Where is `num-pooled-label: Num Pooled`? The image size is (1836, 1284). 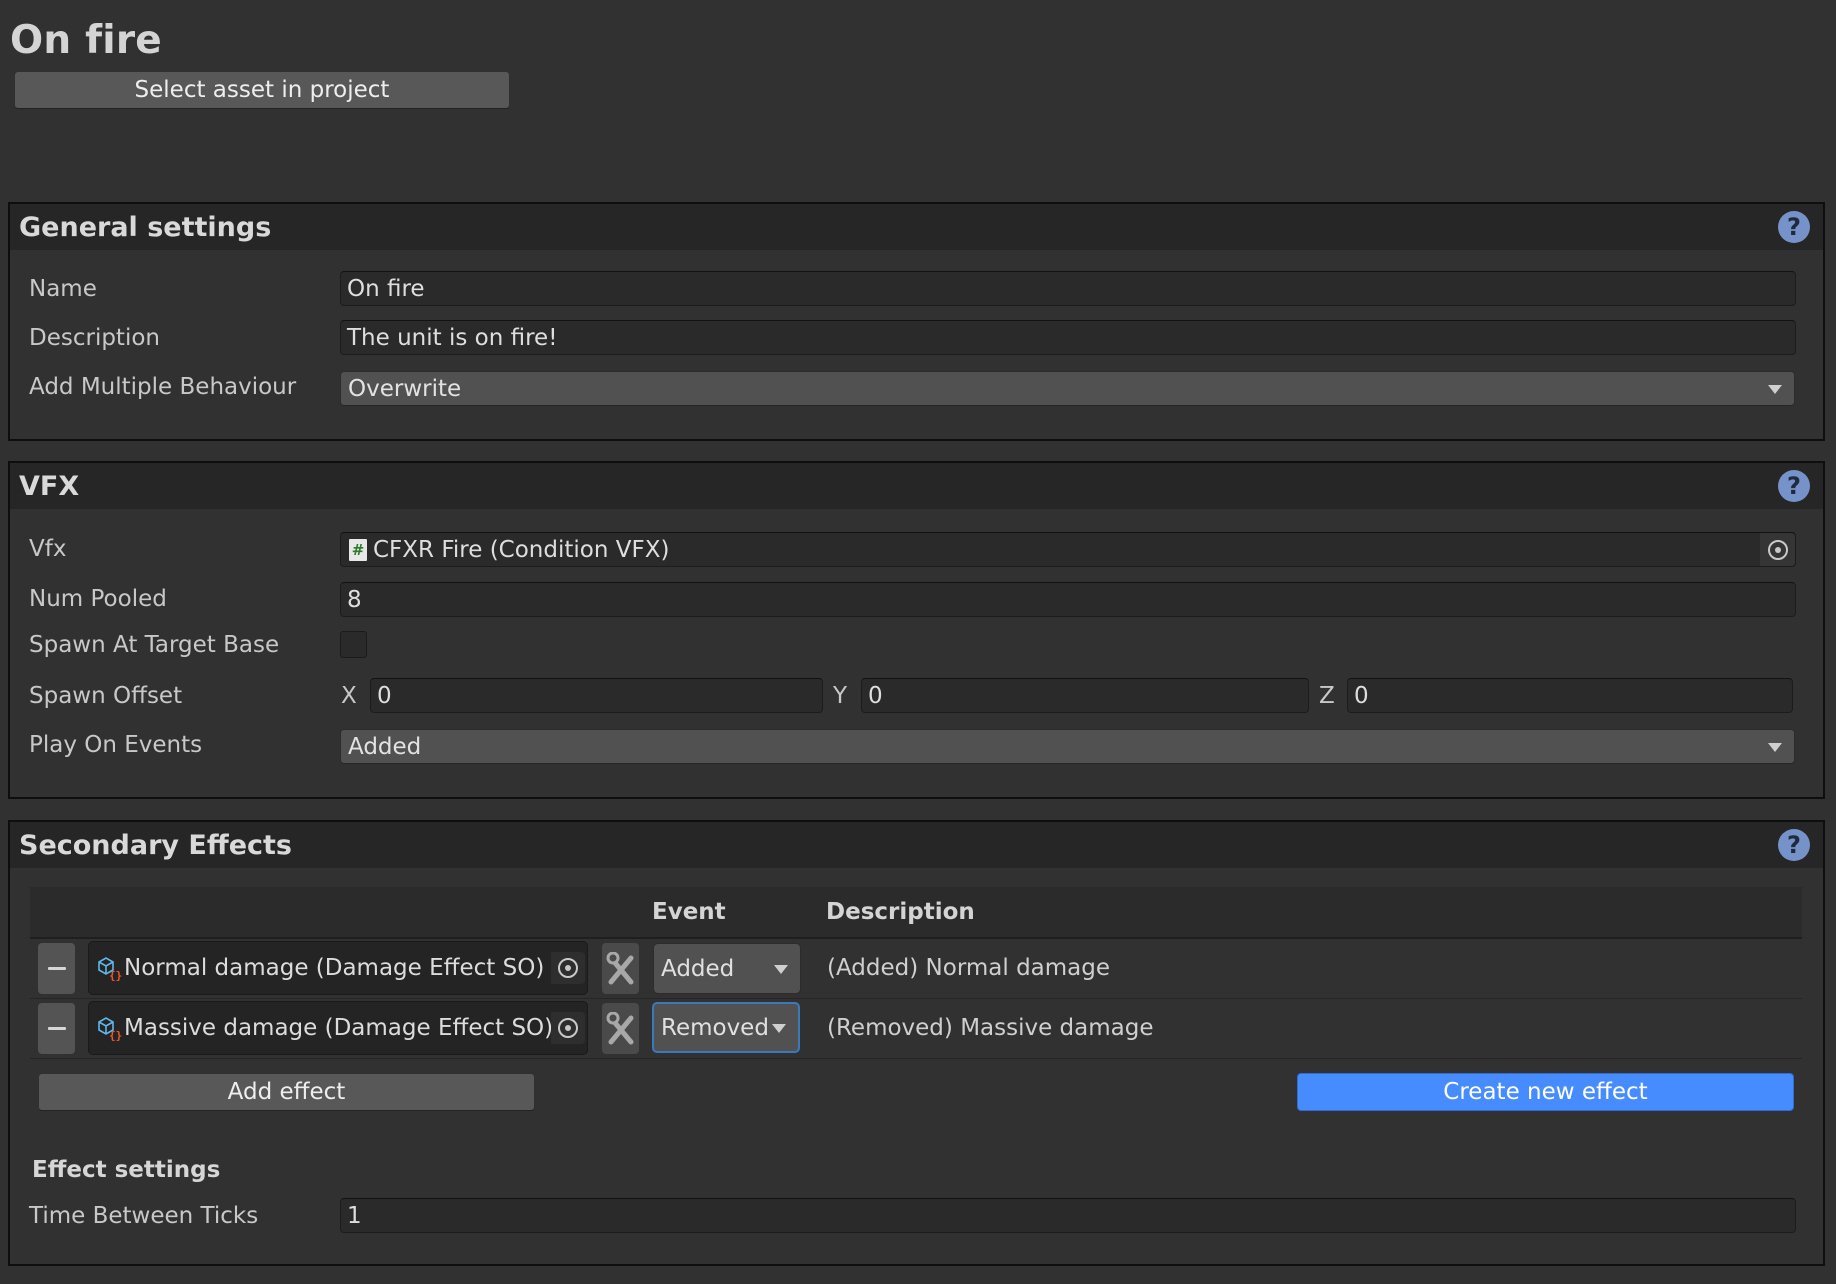 num-pooled-label: Num Pooled is located at coordinates (98, 599).